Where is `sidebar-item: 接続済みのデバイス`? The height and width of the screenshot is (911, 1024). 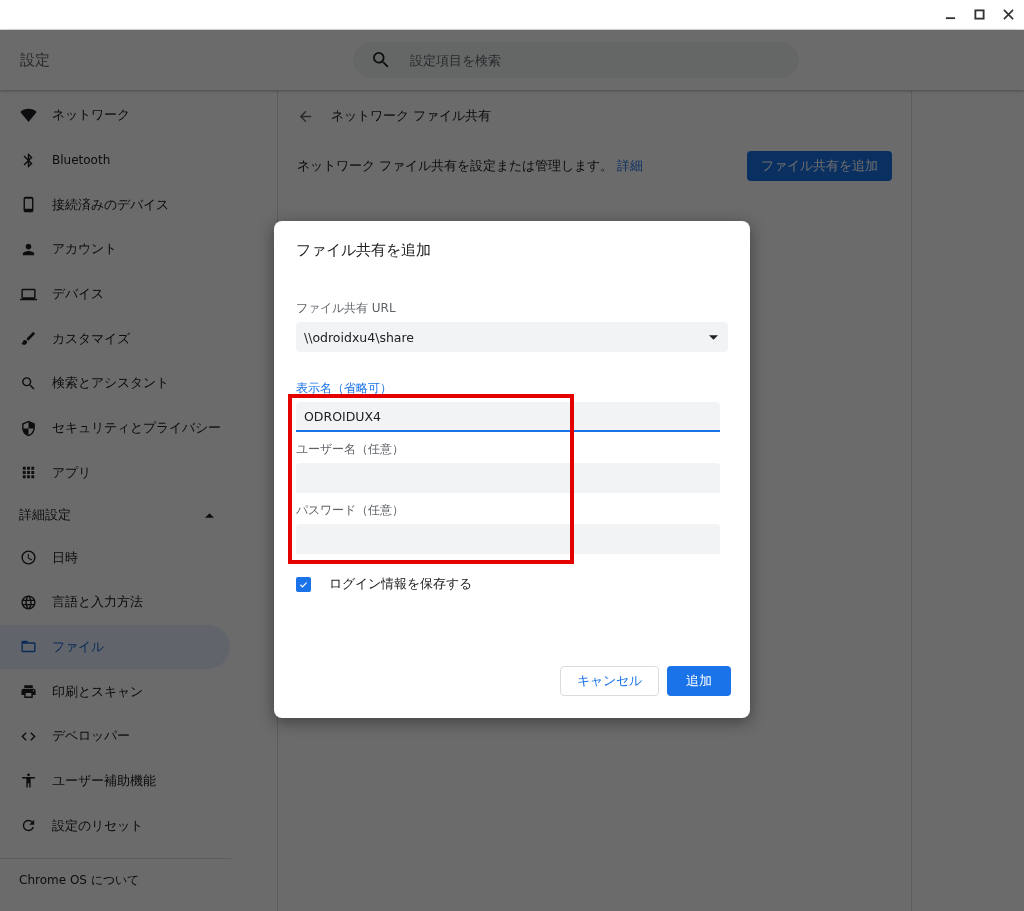 sidebar-item: 接続済みのデバイス is located at coordinates (115, 205).